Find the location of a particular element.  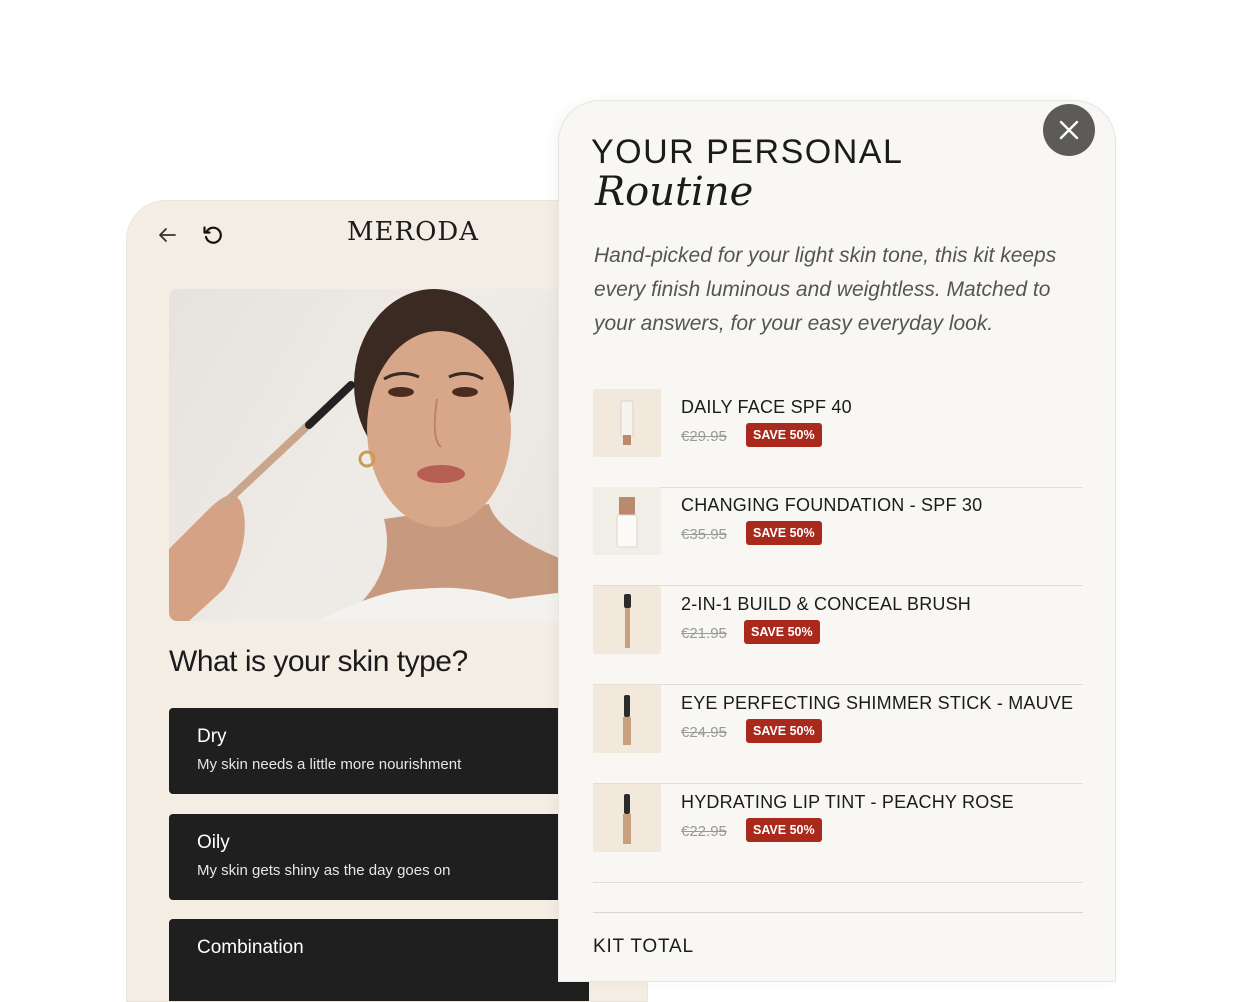

option-title: Combination is located at coordinates (250, 947).